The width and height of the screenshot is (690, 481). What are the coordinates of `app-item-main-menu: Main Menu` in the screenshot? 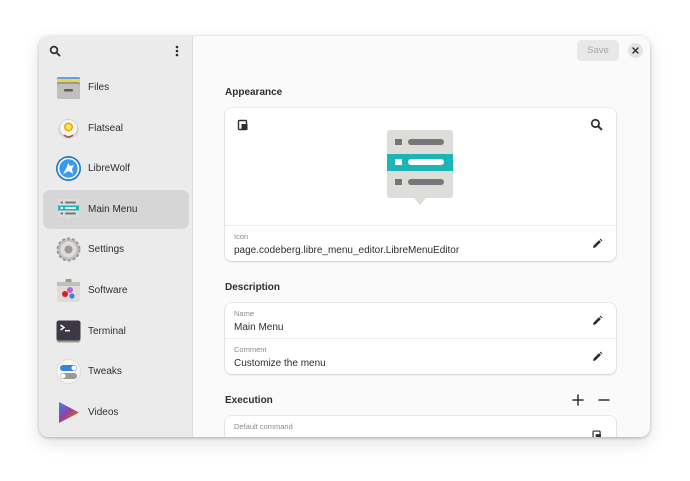 It's located at (116, 209).